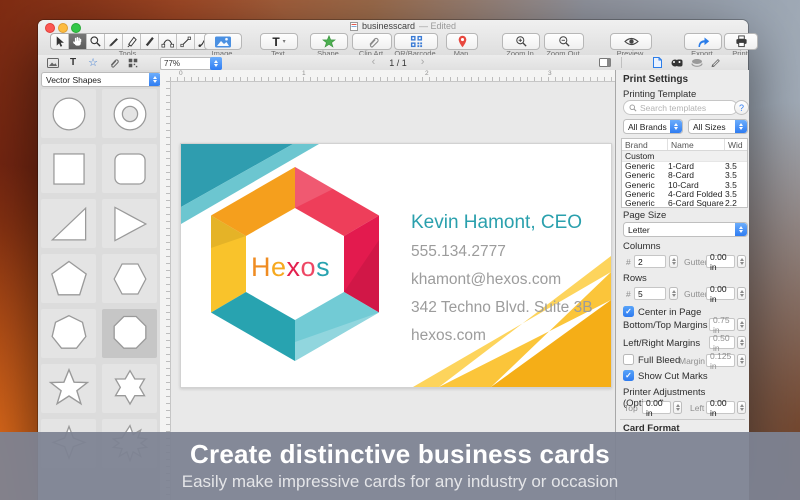  I want to click on columns-gutter-field: 0.00 in, so click(720, 262).